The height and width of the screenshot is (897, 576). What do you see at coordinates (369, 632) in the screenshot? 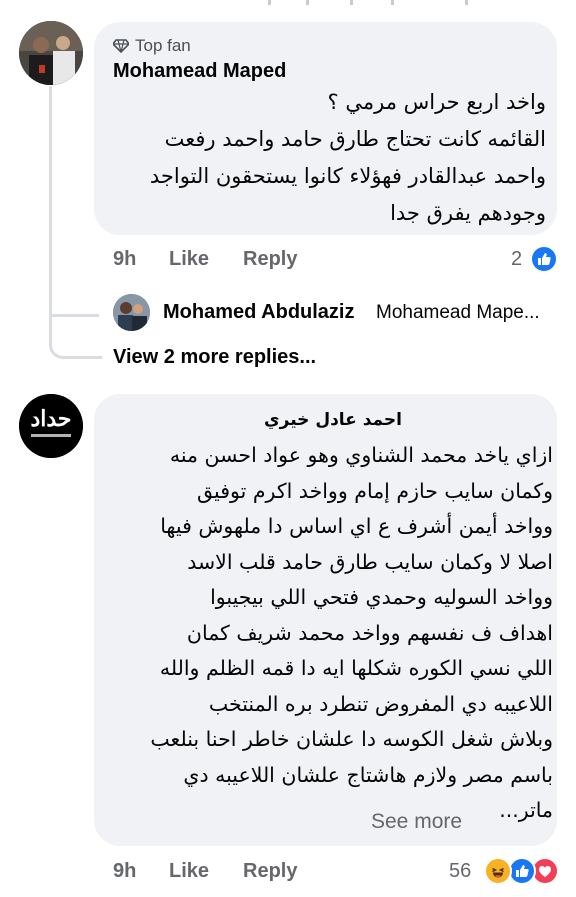
I see `comment-line: اهداف ف نفسهم وواخد محمد شريف كمان` at bounding box center [369, 632].